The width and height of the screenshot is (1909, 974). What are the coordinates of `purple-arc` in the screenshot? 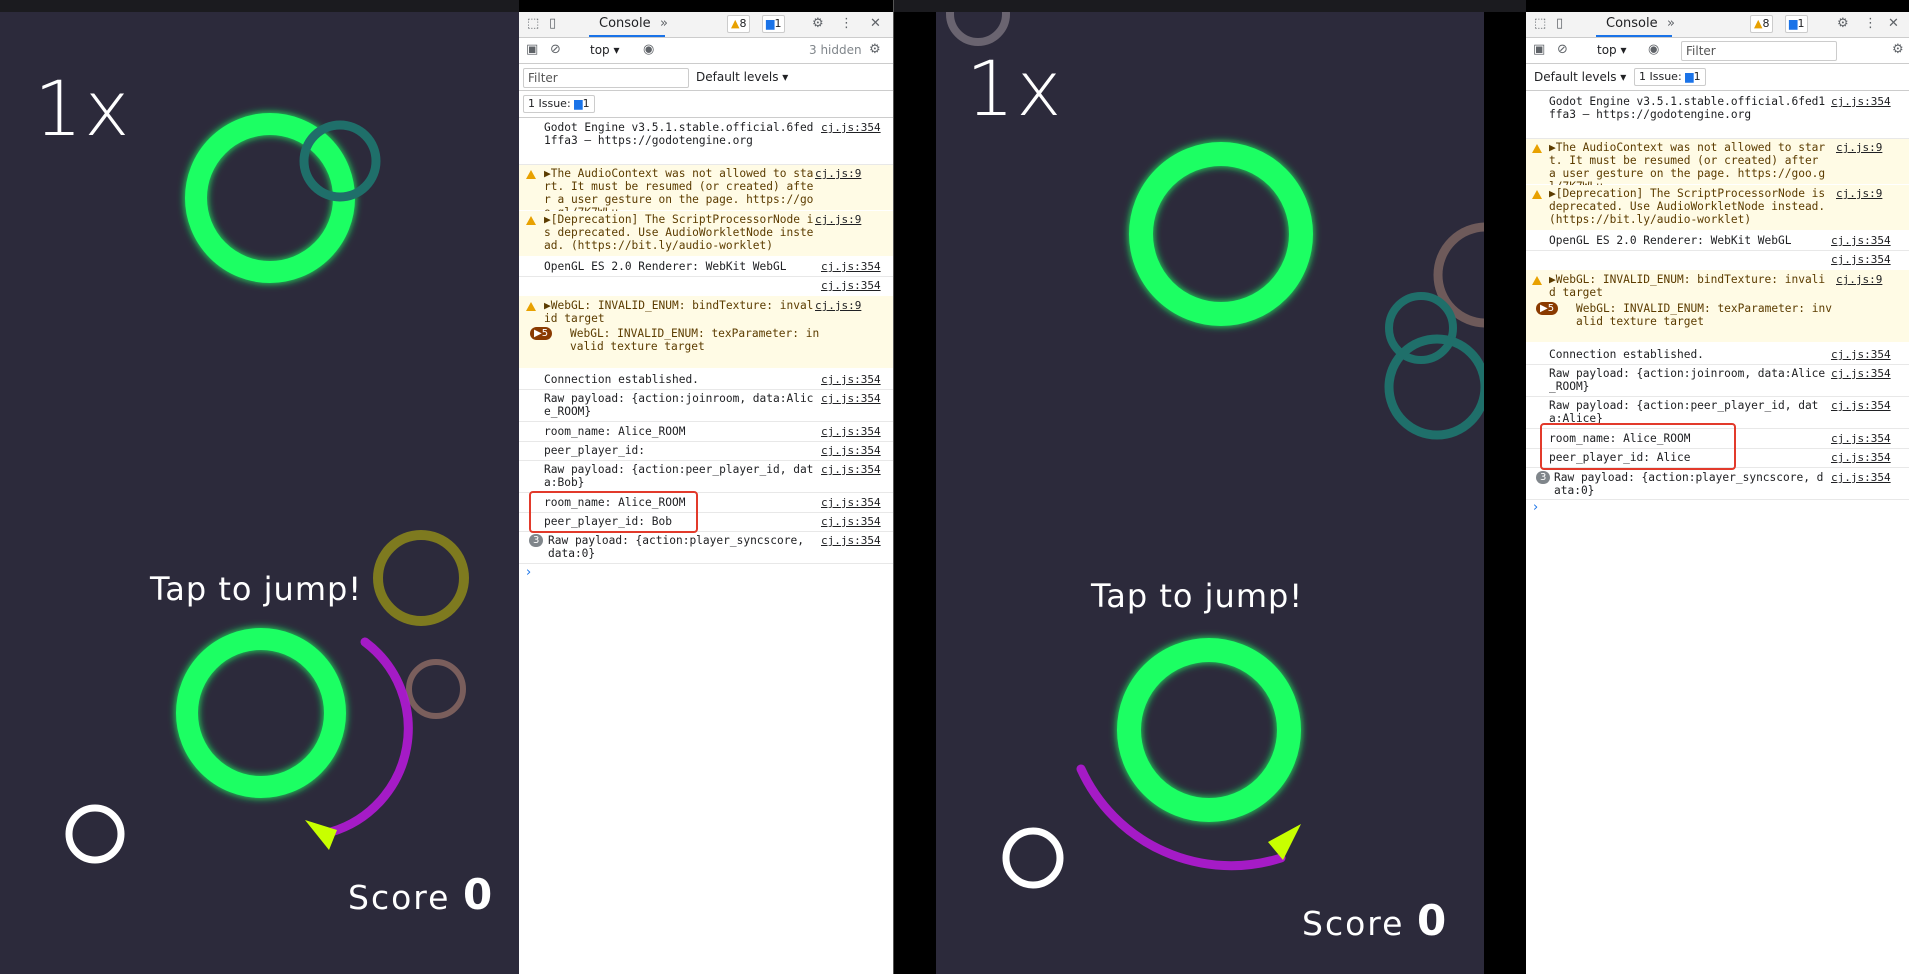 It's located at (369, 737).